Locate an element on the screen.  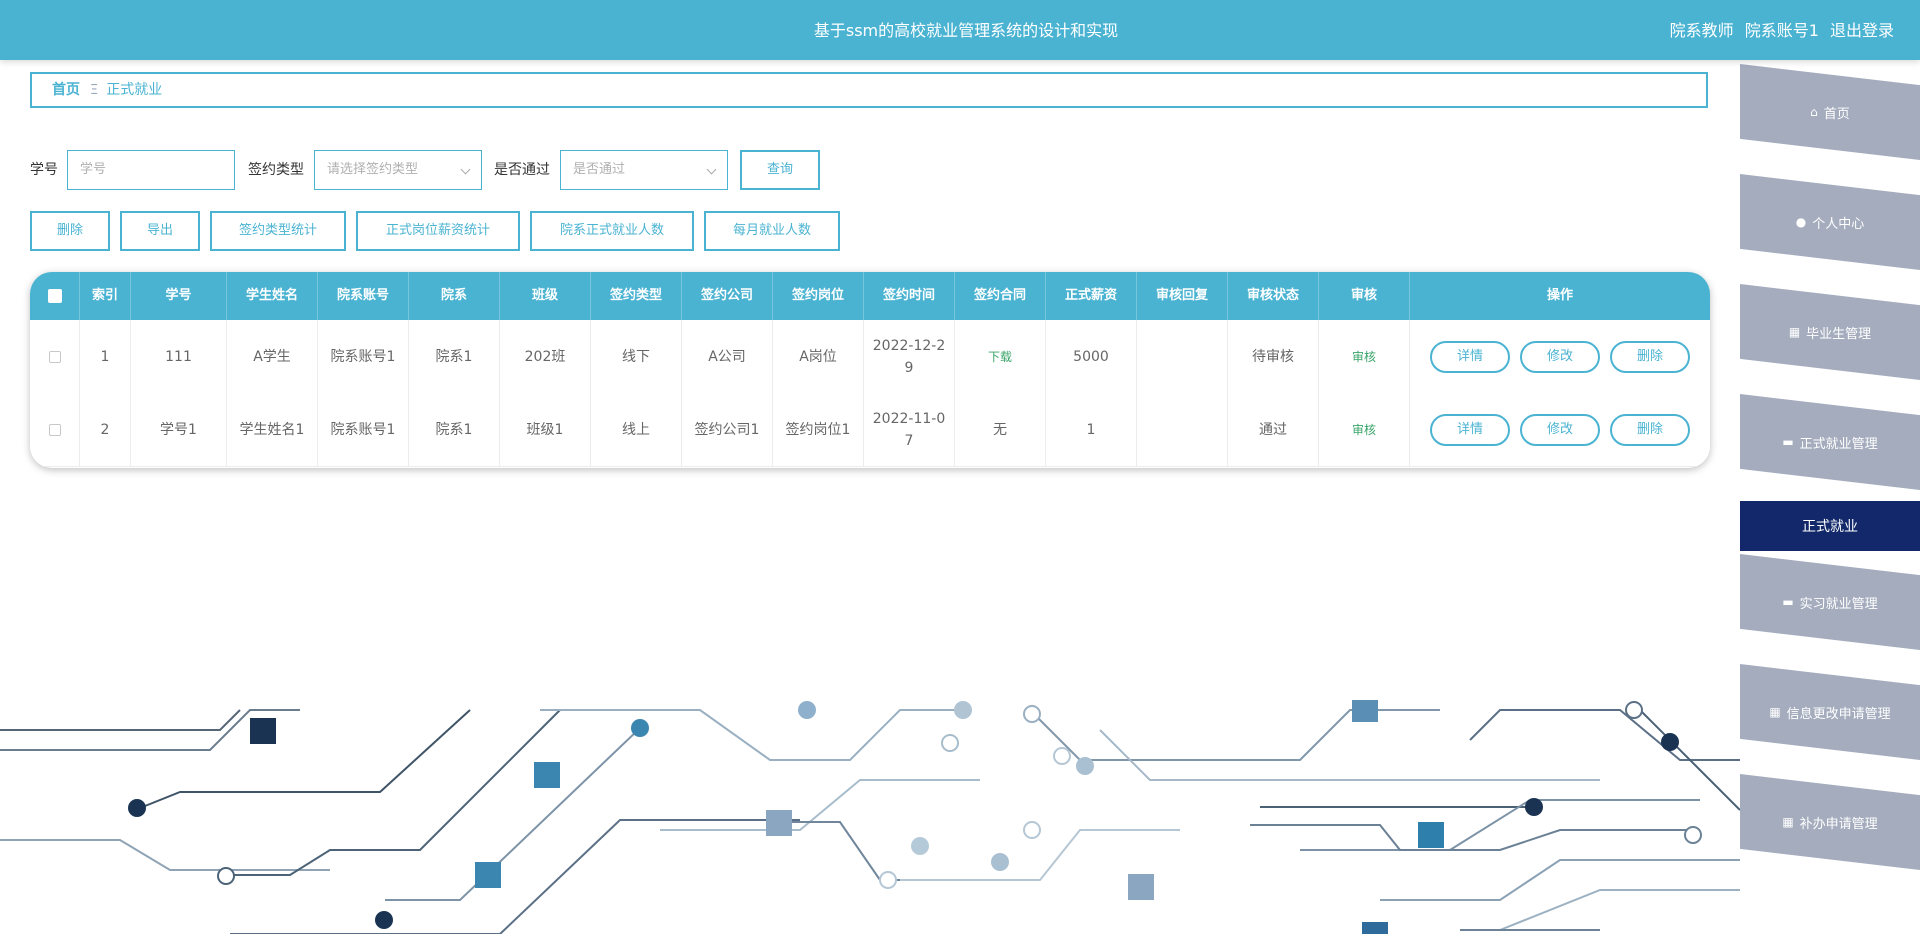
sidebar-item-label: 实习就业管理 is located at coordinates (1838, 604).